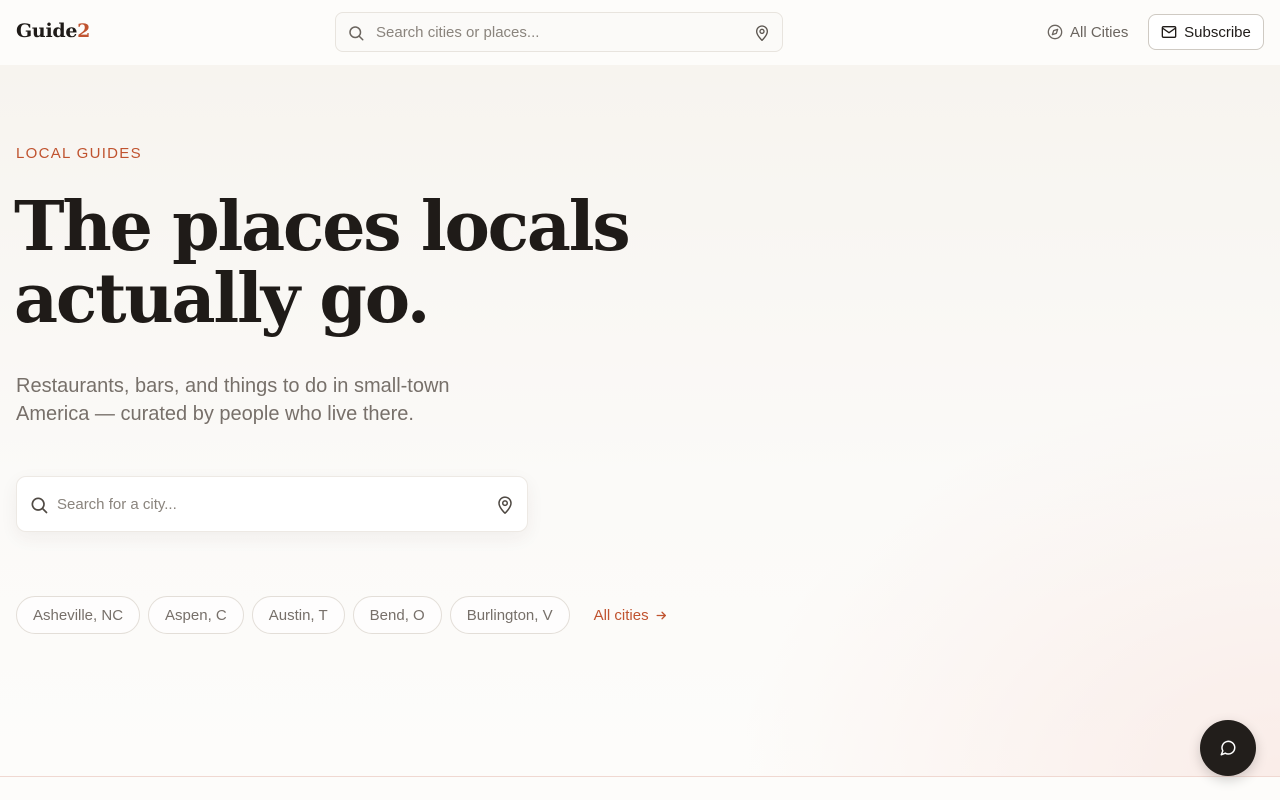 The width and height of the screenshot is (1280, 800). Describe the element at coordinates (1055, 32) in the screenshot. I see `compass-icon` at that location.